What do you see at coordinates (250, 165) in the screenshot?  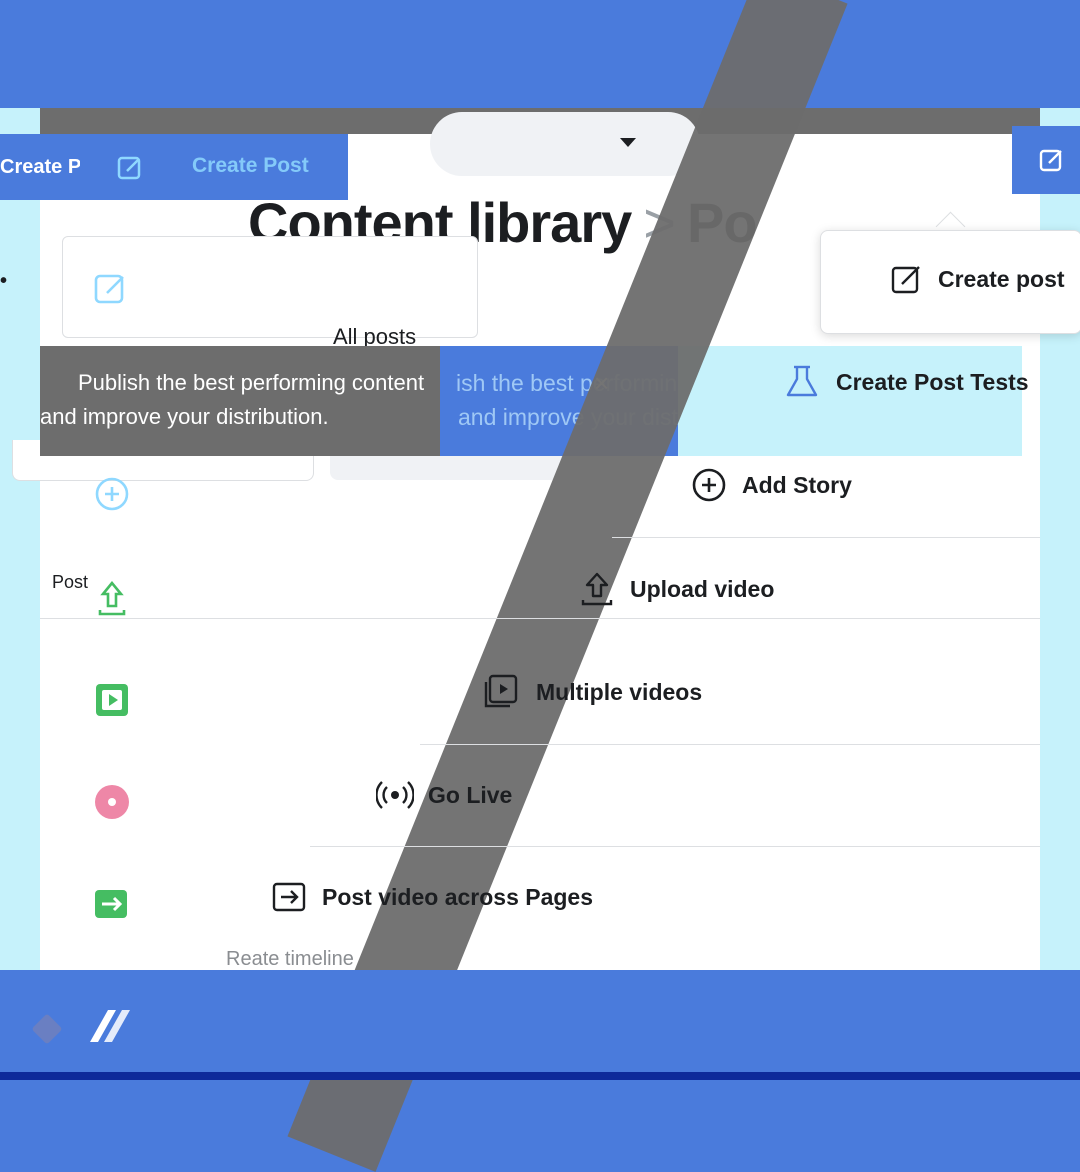 I see `create-post-ghost-label: Create Post` at bounding box center [250, 165].